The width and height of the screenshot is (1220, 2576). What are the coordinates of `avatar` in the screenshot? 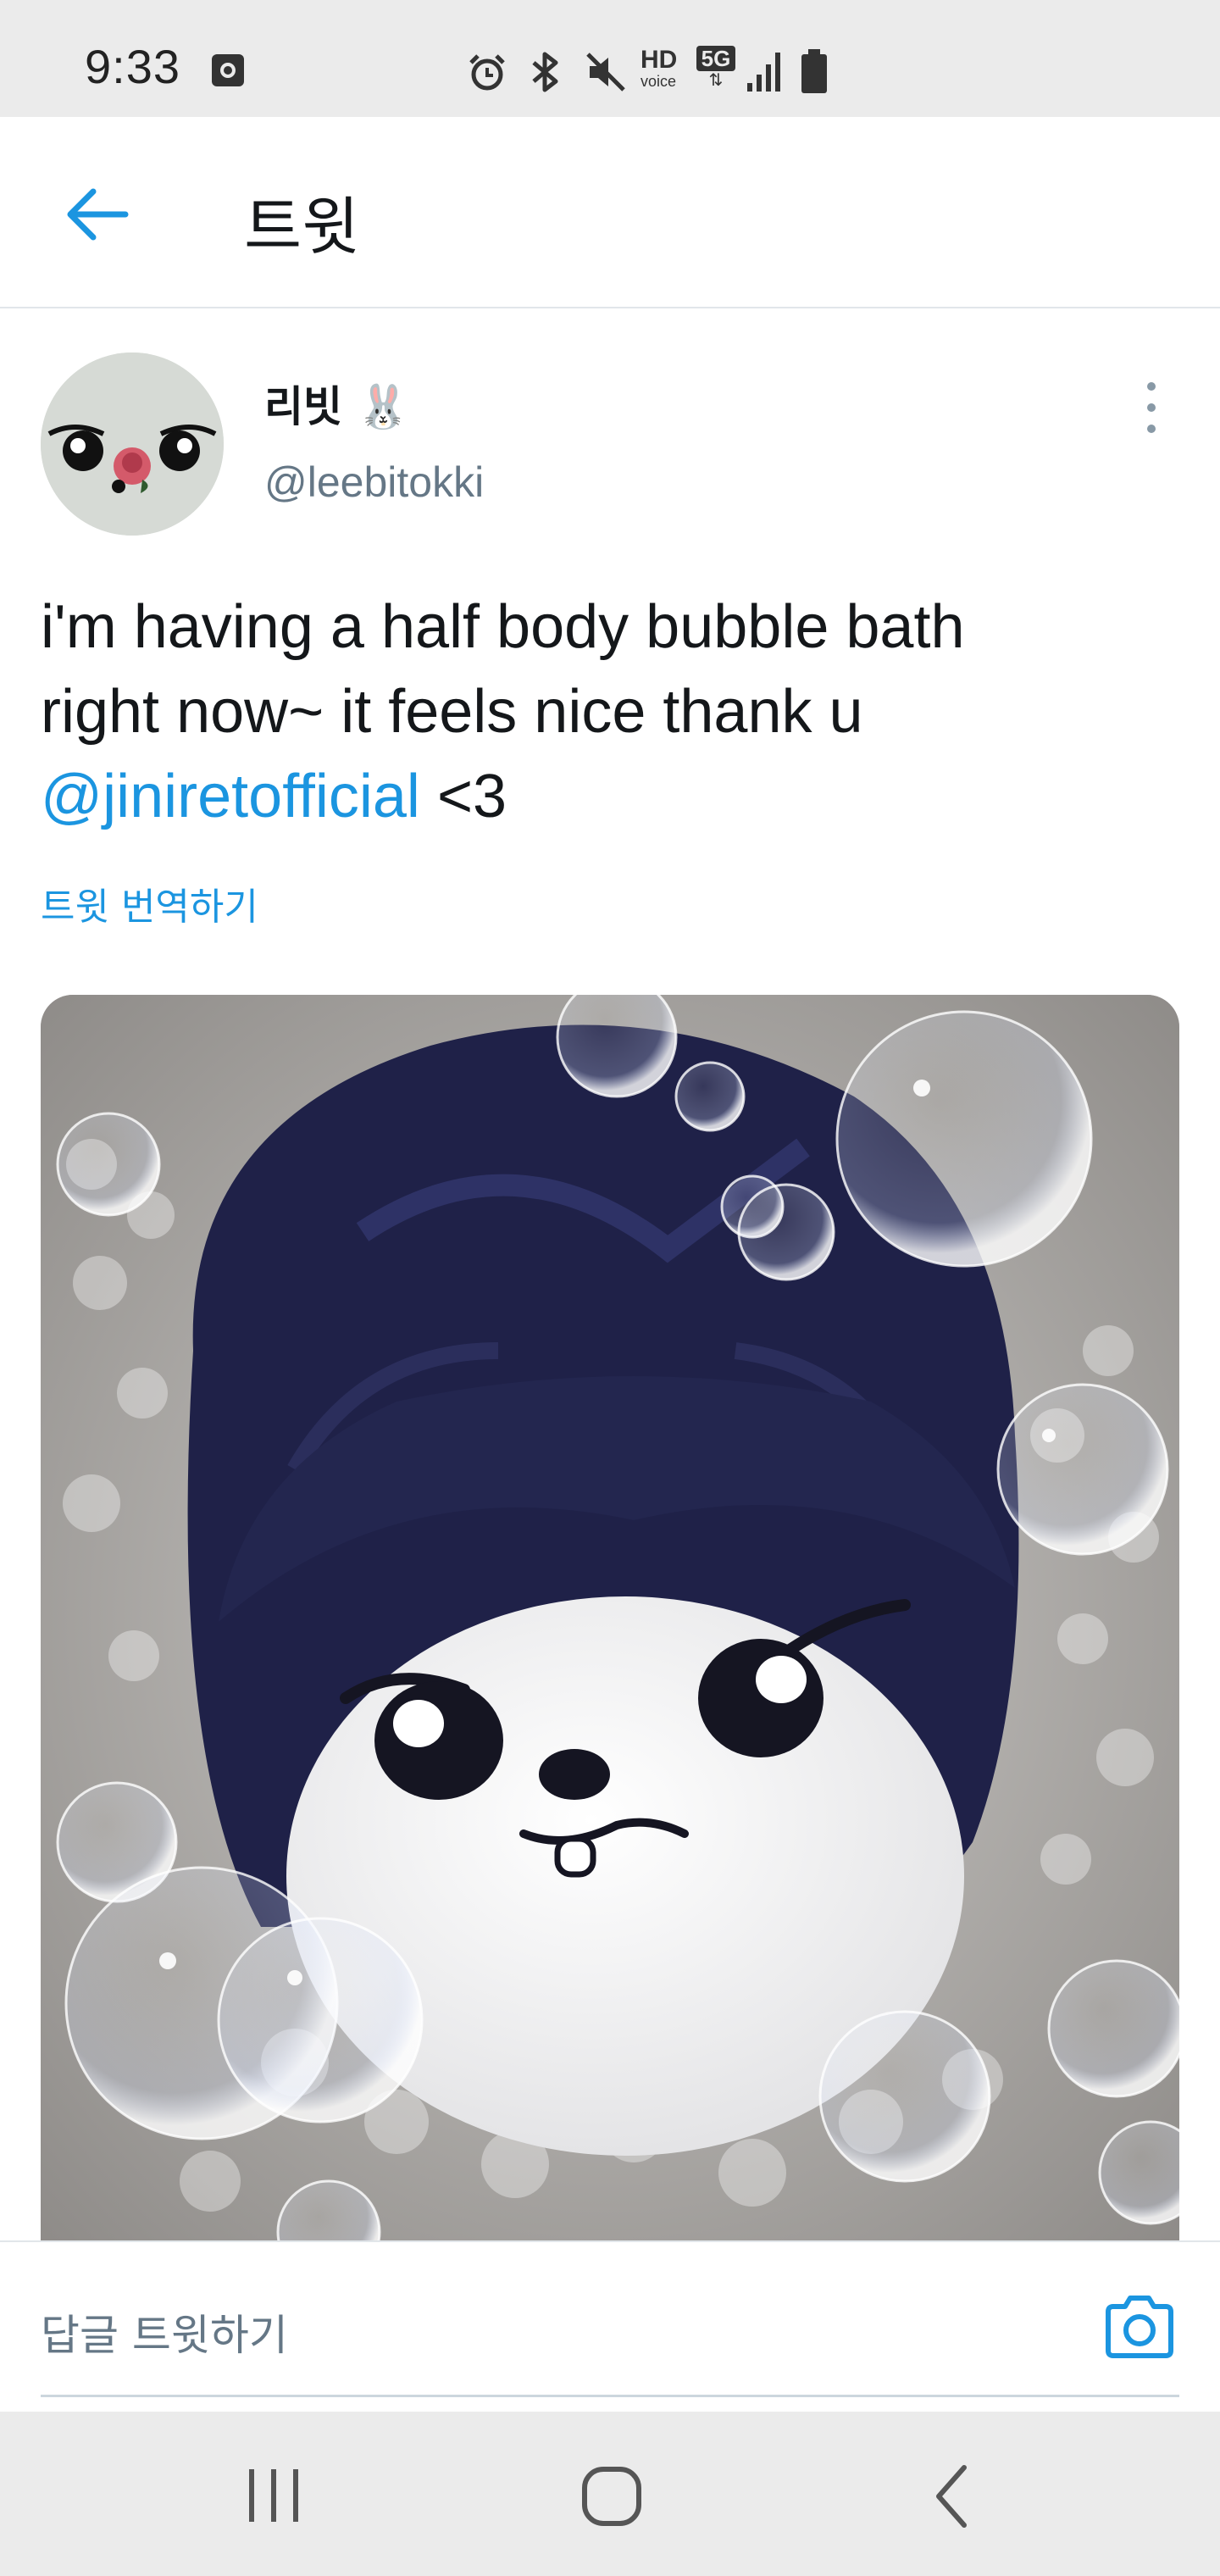 It's located at (132, 444).